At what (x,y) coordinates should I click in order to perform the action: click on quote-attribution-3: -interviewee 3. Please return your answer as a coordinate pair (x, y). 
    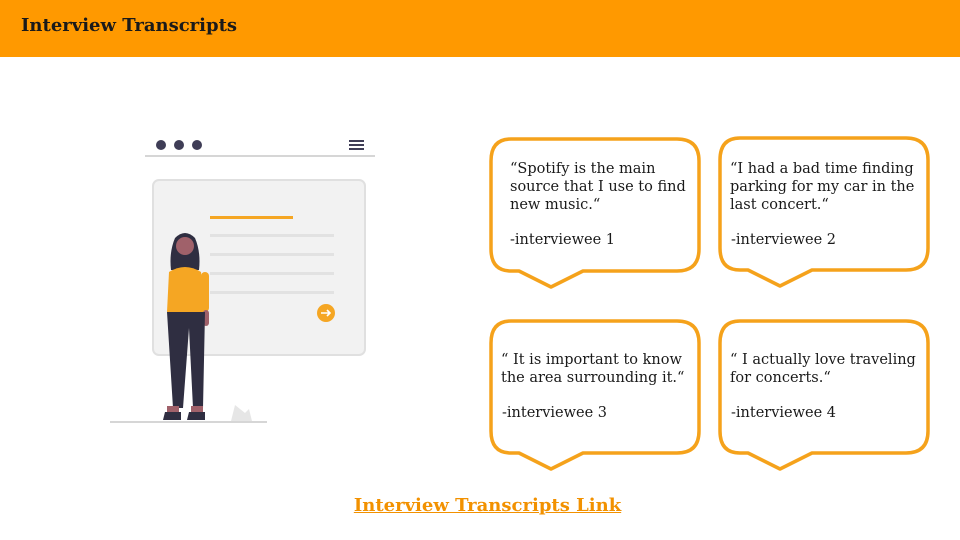
    Looking at the image, I should click on (555, 413).